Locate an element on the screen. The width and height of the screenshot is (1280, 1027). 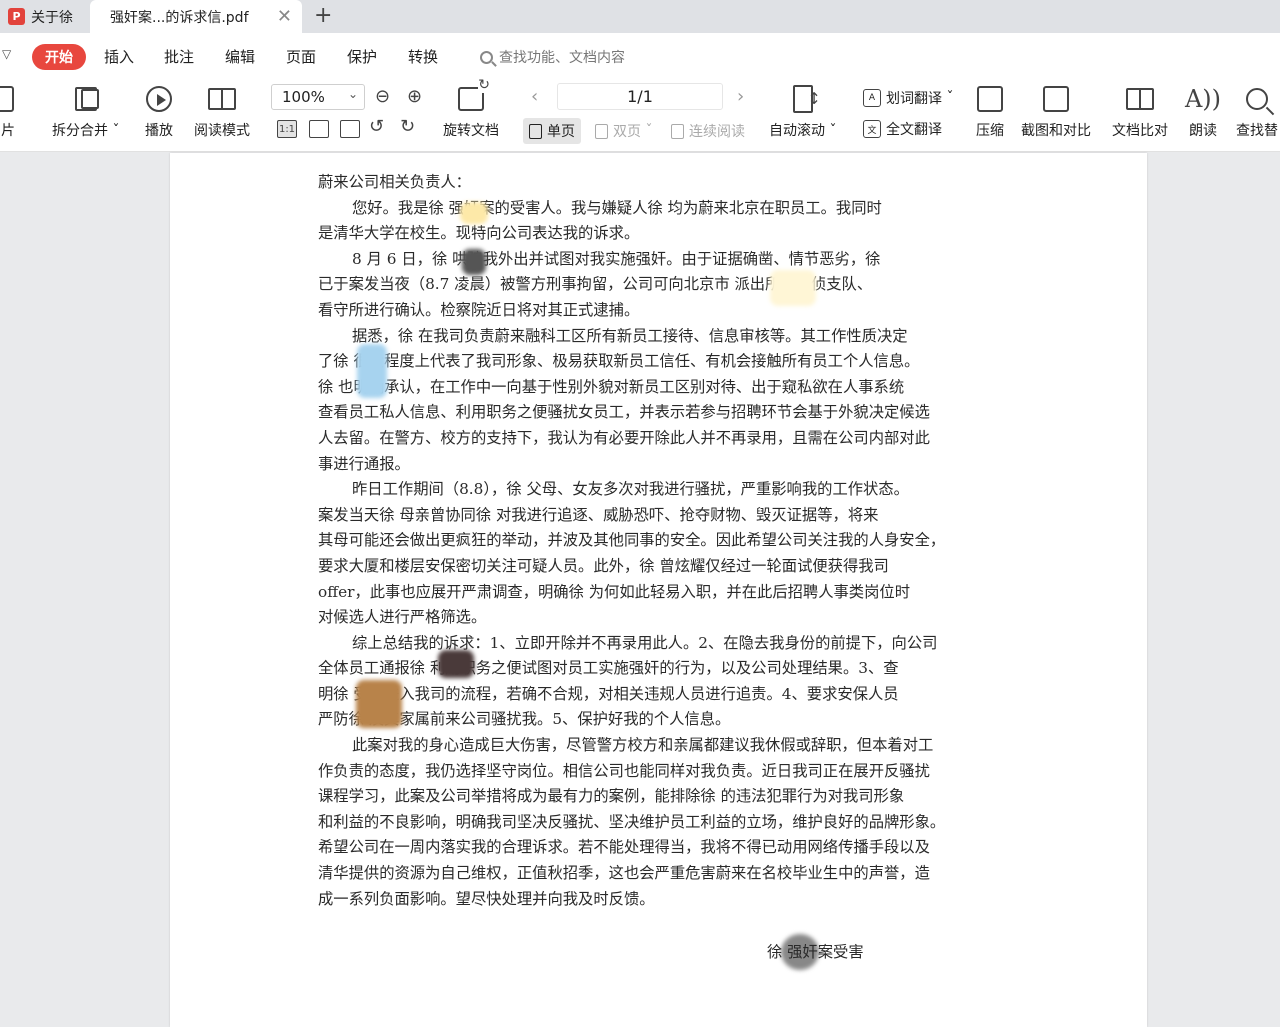
rotate-icon is located at coordinates (474, 94).